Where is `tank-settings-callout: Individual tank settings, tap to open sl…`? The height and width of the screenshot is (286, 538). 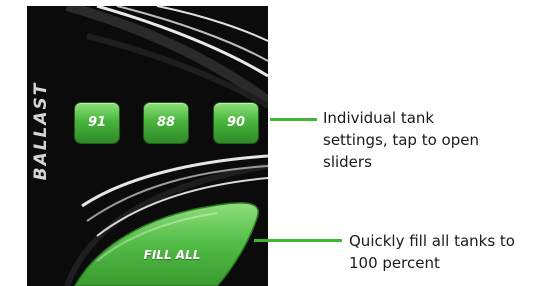
tank-settings-callout: Individual tank settings, tap to open sl… is located at coordinates (428, 140).